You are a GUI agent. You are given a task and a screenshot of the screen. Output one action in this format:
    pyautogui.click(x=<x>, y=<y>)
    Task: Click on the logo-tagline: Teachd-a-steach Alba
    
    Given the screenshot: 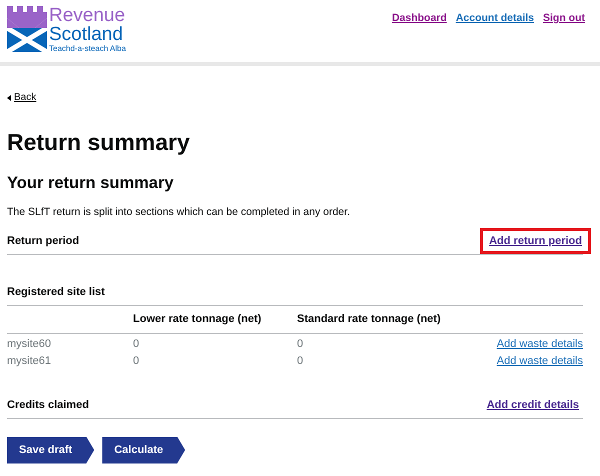 What is the action you would take?
    pyautogui.click(x=87, y=49)
    